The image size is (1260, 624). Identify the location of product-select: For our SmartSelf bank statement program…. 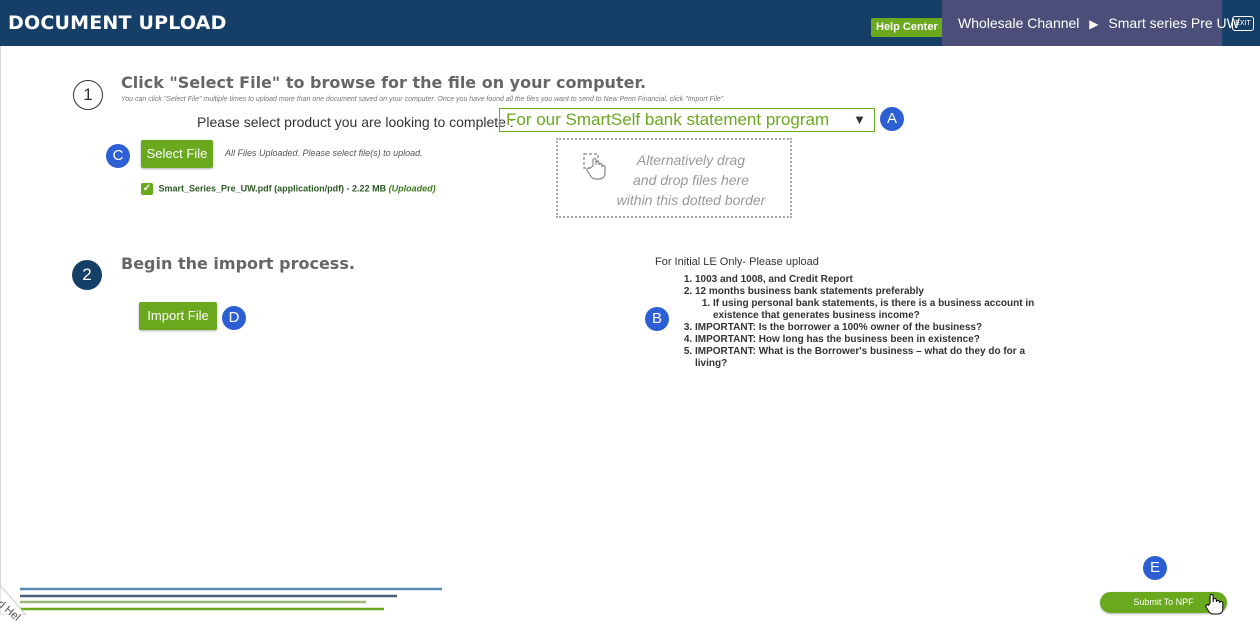
(687, 120).